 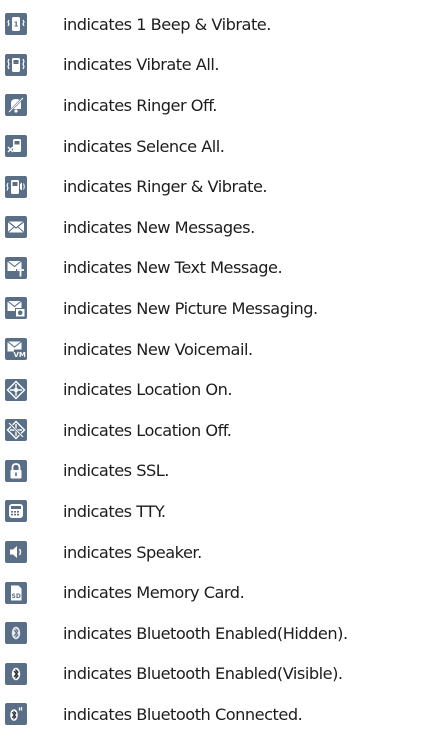 What do you see at coordinates (154, 593) in the screenshot?
I see `legend-label: indicates Memory Card.` at bounding box center [154, 593].